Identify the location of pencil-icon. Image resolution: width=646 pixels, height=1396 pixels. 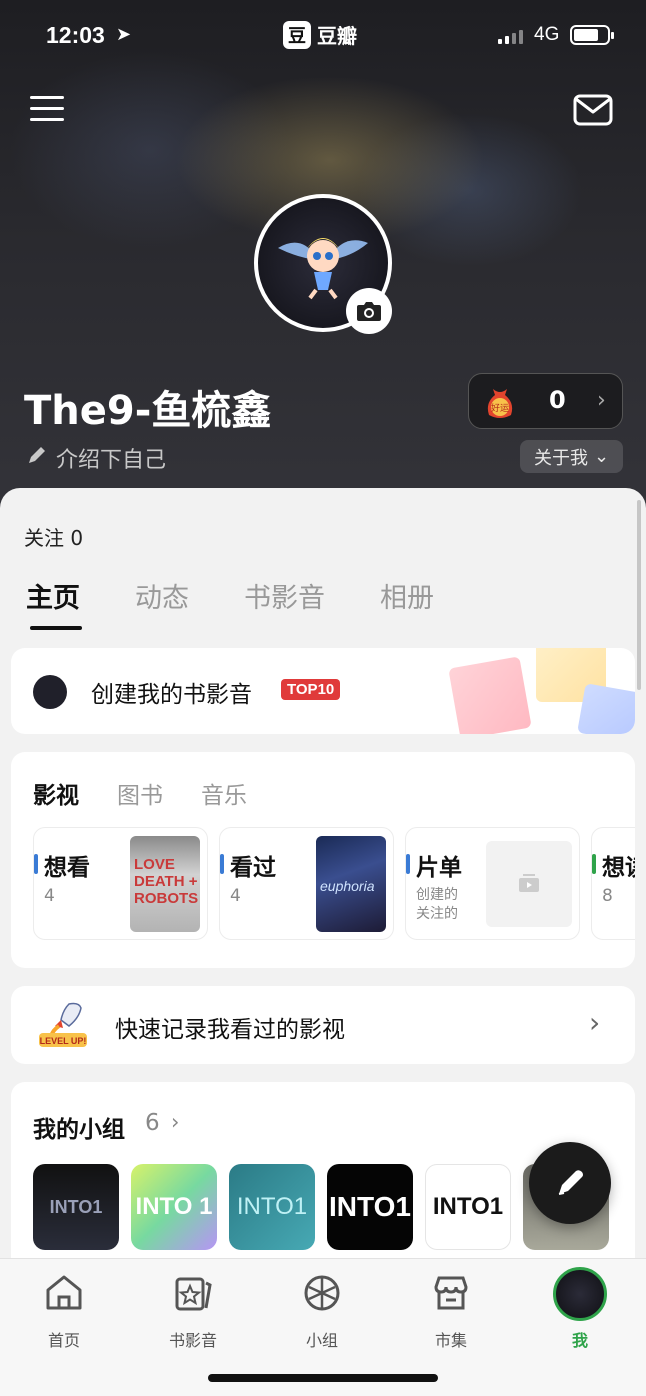
(37, 458).